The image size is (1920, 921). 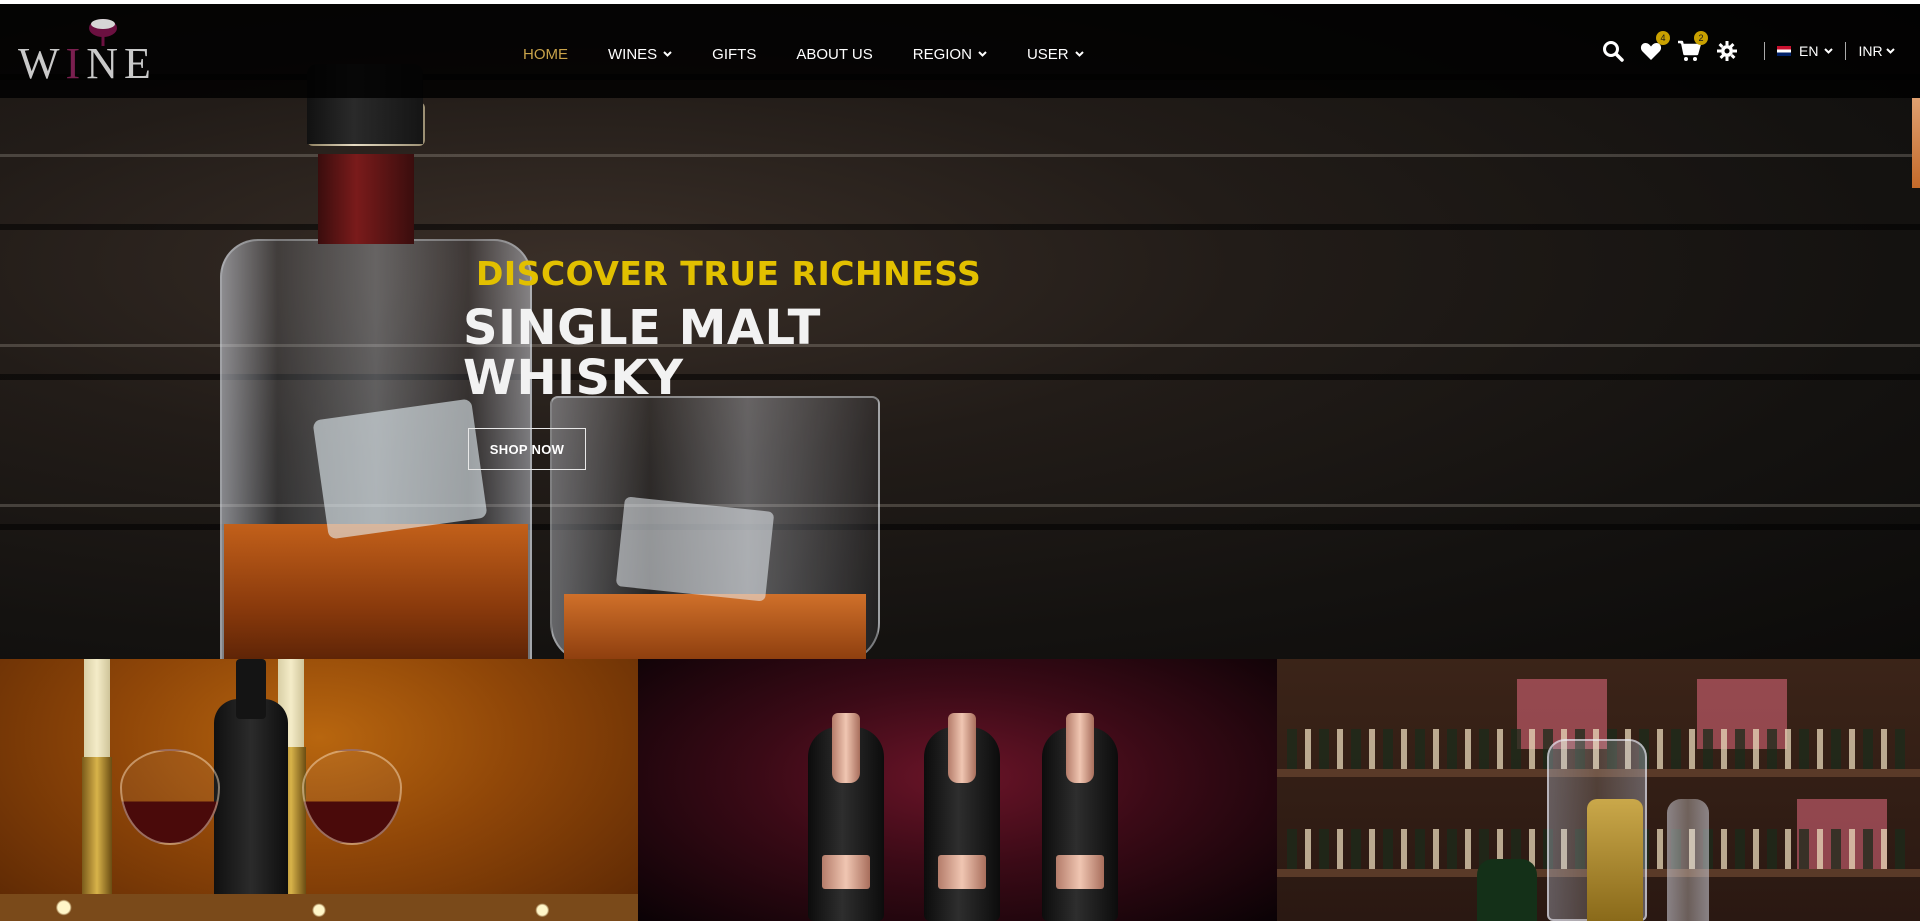 What do you see at coordinates (319, 907) in the screenshot?
I see `tea-lights` at bounding box center [319, 907].